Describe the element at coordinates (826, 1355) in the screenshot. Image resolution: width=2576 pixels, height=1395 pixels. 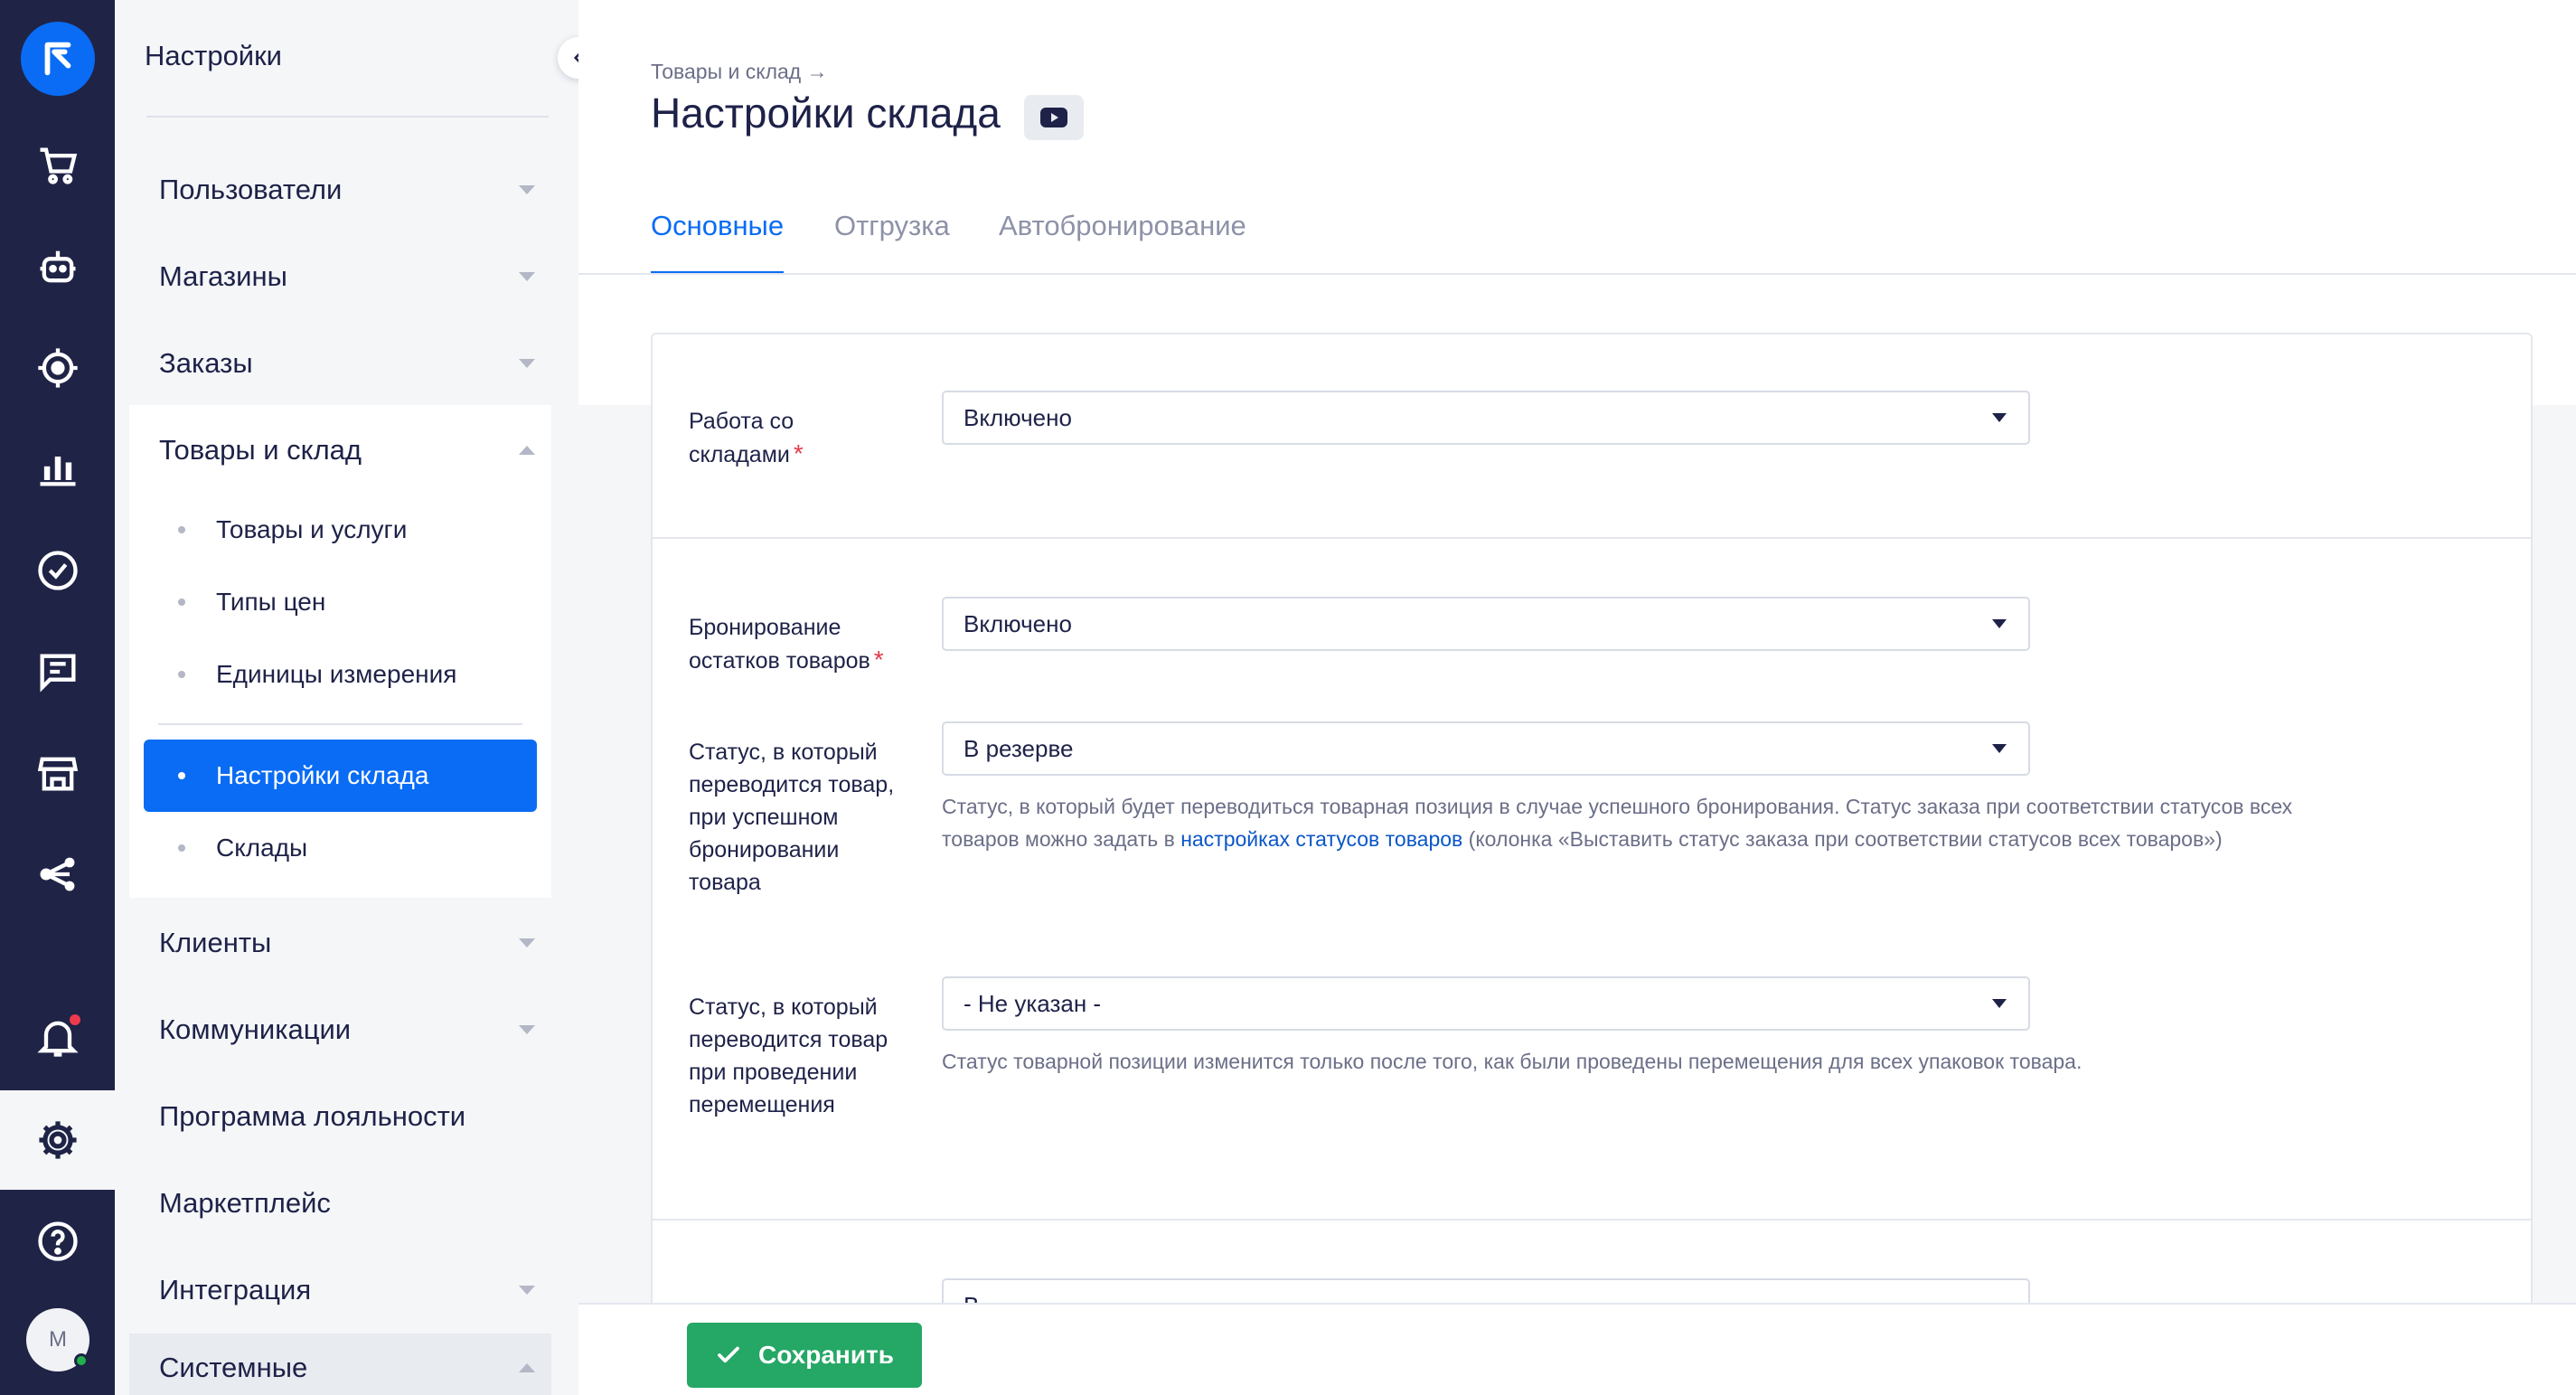
I see `save-button-label: Сохранить` at that location.